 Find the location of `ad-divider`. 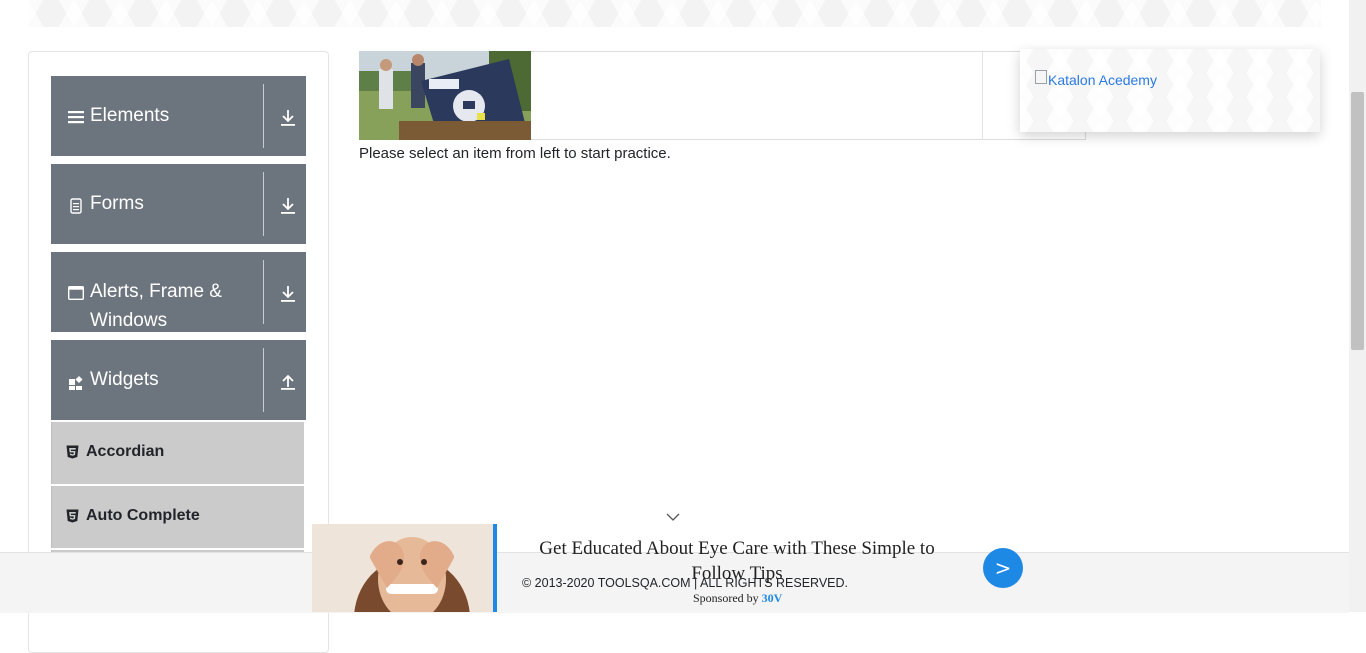

ad-divider is located at coordinates (982, 96).